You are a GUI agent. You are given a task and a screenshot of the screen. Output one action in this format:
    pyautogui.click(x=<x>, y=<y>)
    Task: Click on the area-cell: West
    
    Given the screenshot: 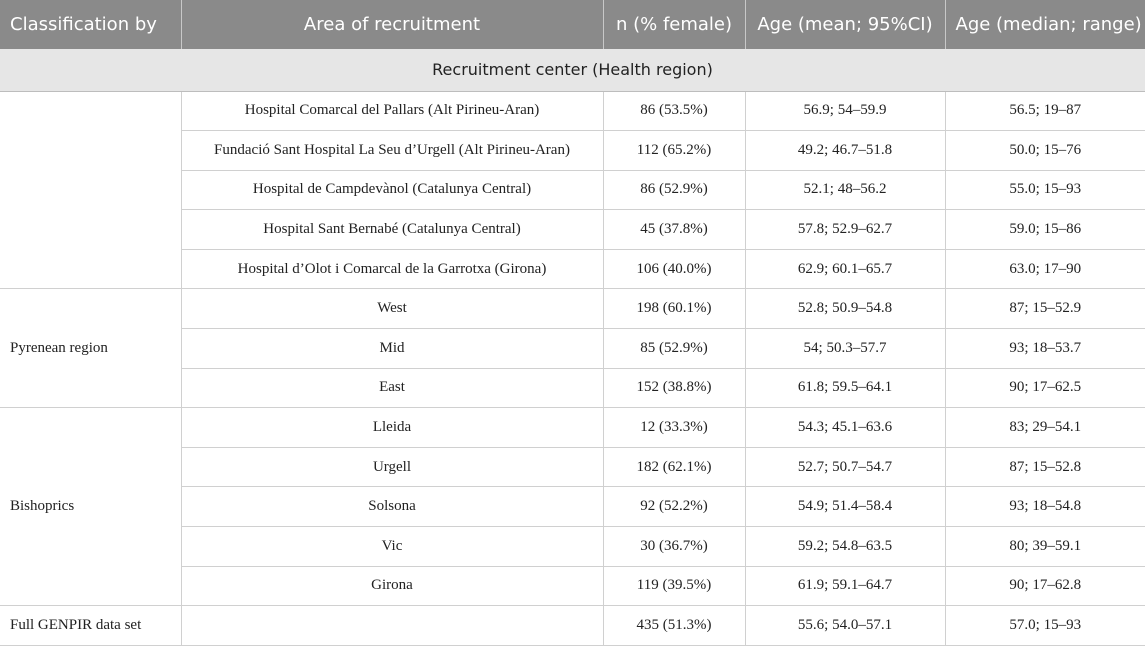 What is the action you would take?
    pyautogui.click(x=392, y=309)
    